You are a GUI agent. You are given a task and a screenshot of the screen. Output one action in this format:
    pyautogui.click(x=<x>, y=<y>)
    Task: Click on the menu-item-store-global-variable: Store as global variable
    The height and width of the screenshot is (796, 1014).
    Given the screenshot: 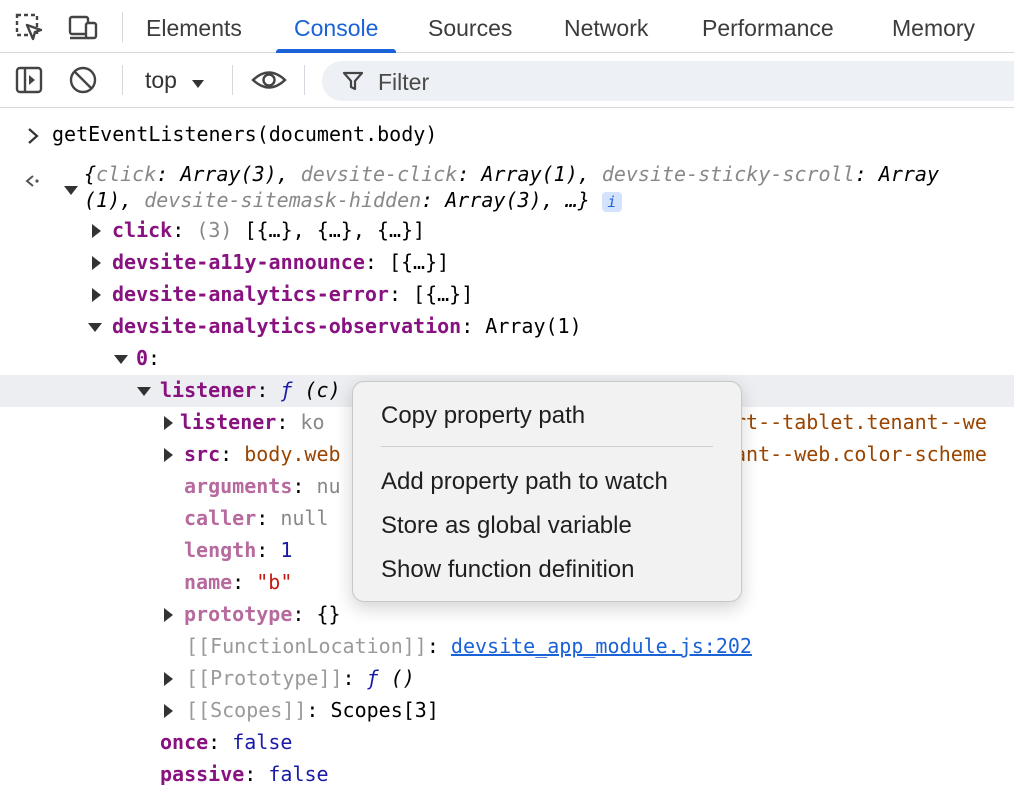 What is the action you would take?
    pyautogui.click(x=506, y=526)
    